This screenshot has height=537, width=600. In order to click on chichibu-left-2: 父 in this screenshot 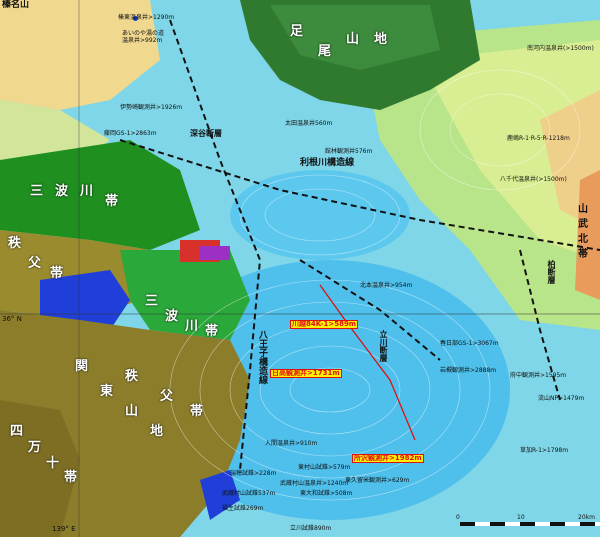, I will do `click(35, 263)`.